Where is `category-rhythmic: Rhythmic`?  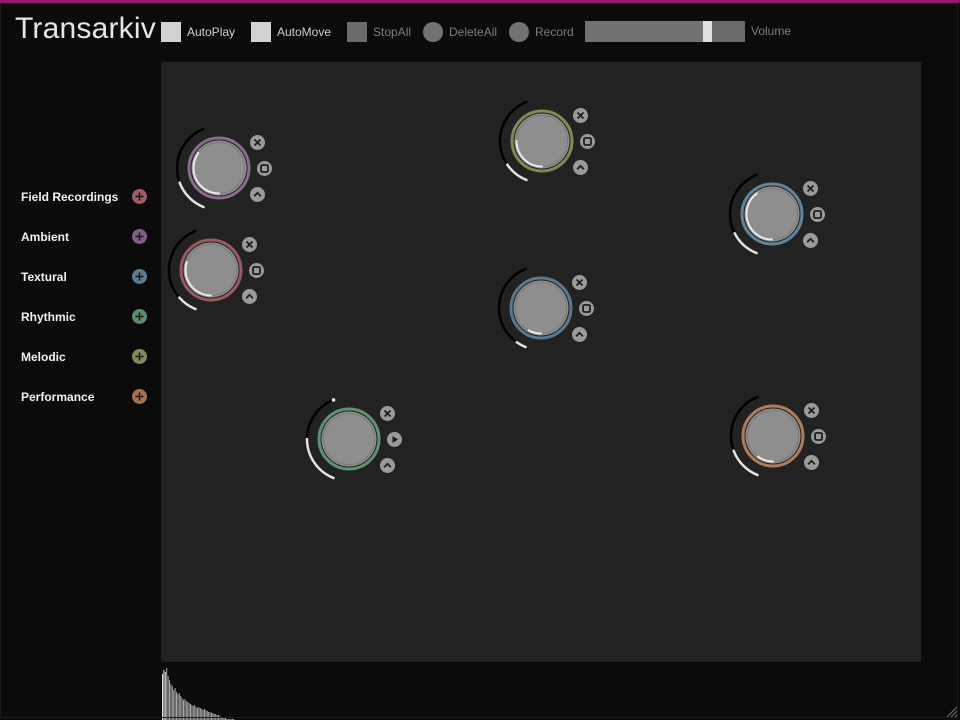
category-rhythmic: Rhythmic is located at coordinates (86, 317).